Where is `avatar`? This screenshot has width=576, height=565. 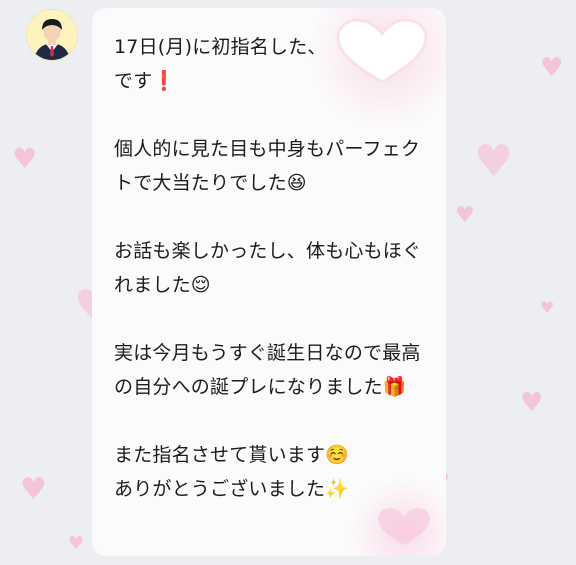
avatar is located at coordinates (52, 35).